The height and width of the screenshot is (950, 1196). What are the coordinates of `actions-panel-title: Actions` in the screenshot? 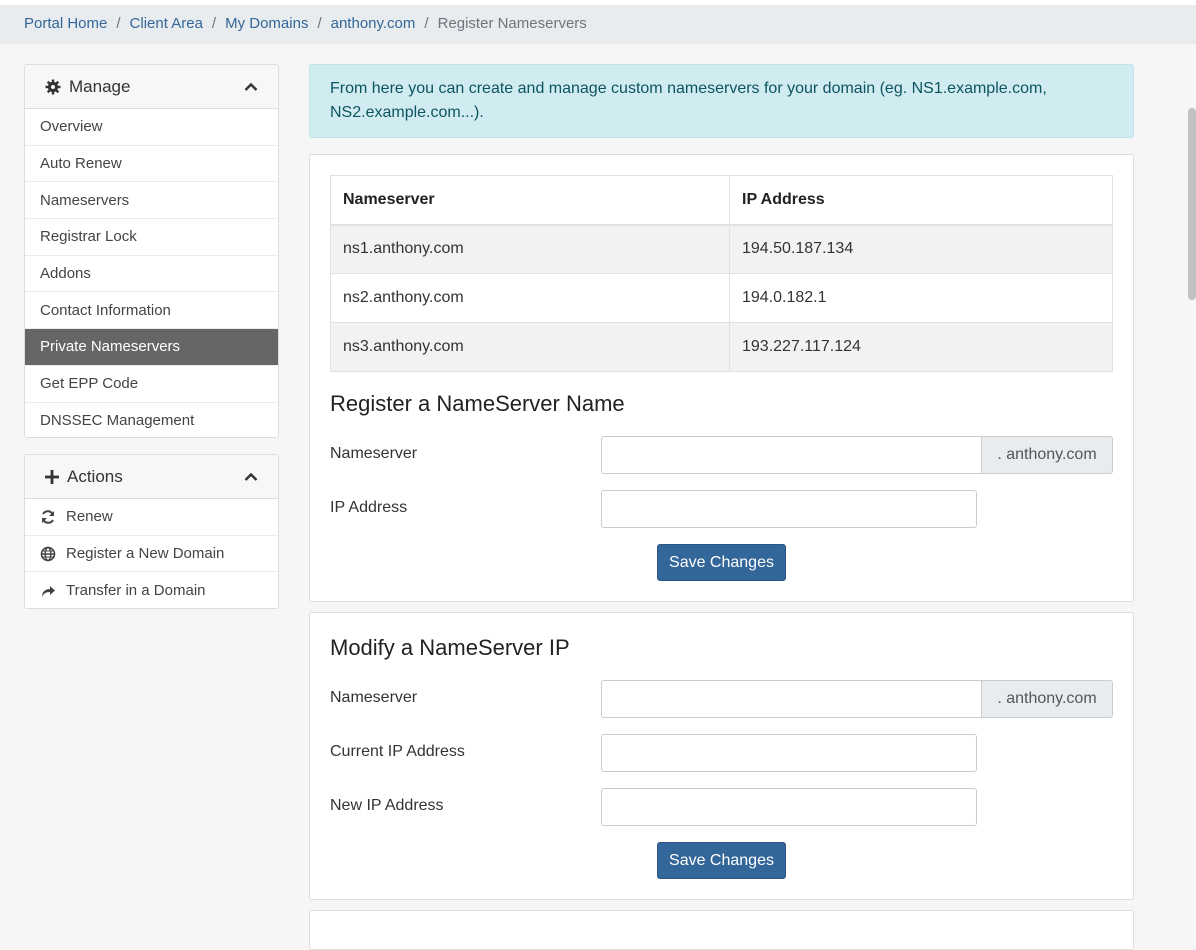 It's located at (95, 476).